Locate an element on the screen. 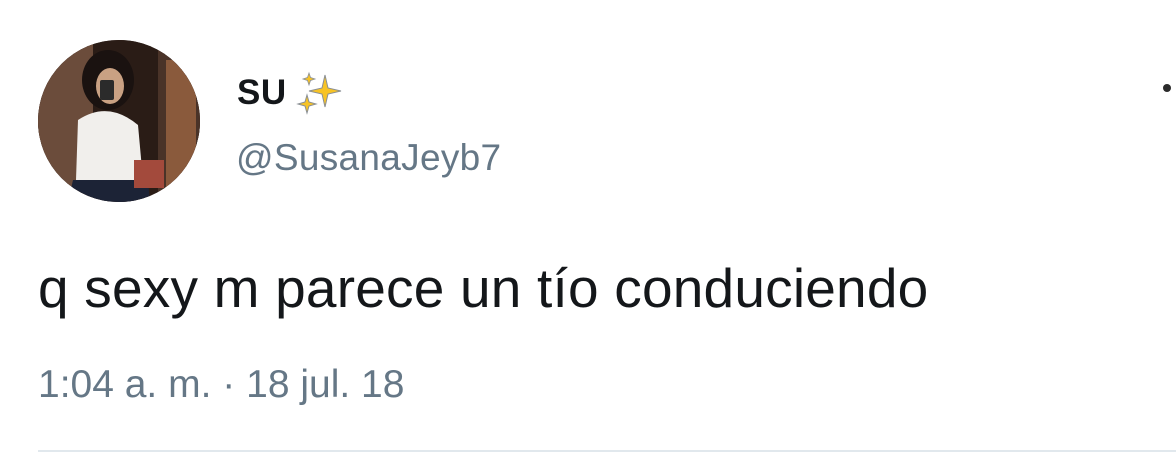  tweet-timestamp: 1:04 a. m. · 18 jul. 18 is located at coordinates (221, 385).